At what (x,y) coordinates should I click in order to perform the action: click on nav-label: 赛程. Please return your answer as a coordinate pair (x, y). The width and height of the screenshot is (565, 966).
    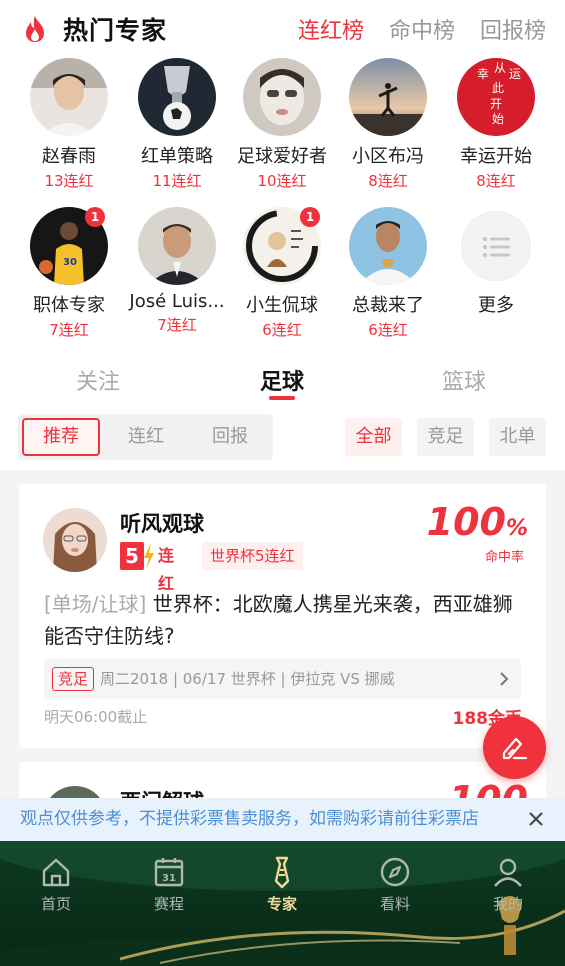
    Looking at the image, I should click on (168, 904).